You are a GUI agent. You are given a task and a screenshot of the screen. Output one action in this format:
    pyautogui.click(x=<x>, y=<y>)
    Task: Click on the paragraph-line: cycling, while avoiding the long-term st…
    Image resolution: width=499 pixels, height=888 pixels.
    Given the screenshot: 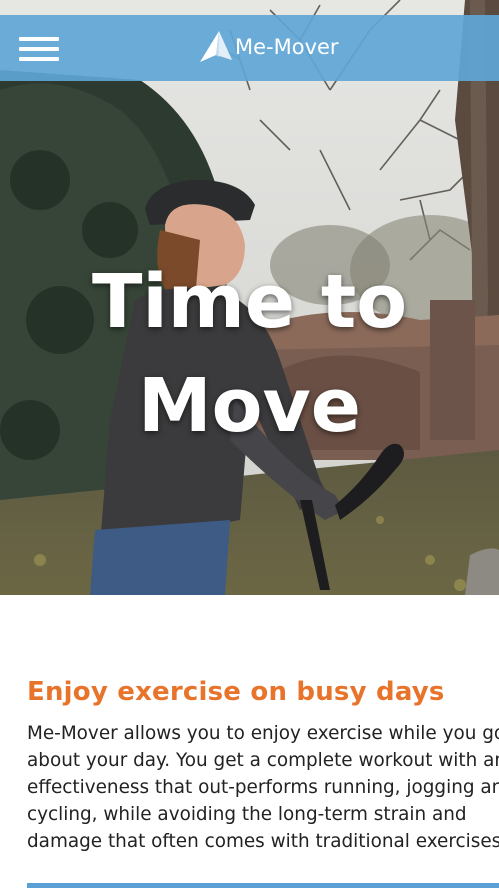 What is the action you would take?
    pyautogui.click(x=247, y=814)
    